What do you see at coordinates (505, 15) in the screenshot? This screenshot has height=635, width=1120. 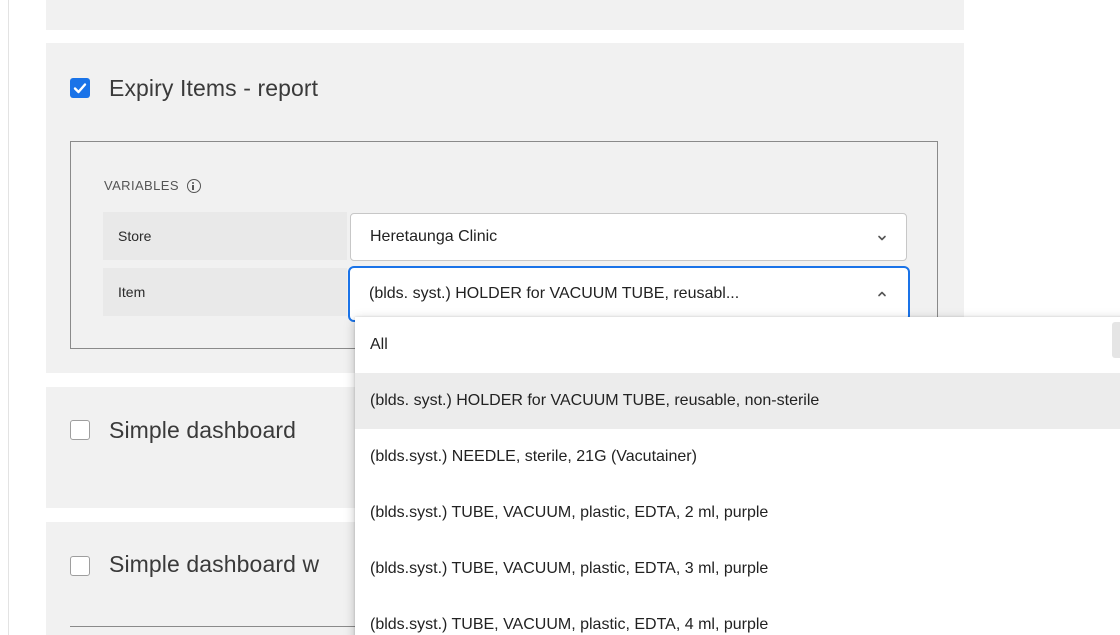 I see `previous-report-card` at bounding box center [505, 15].